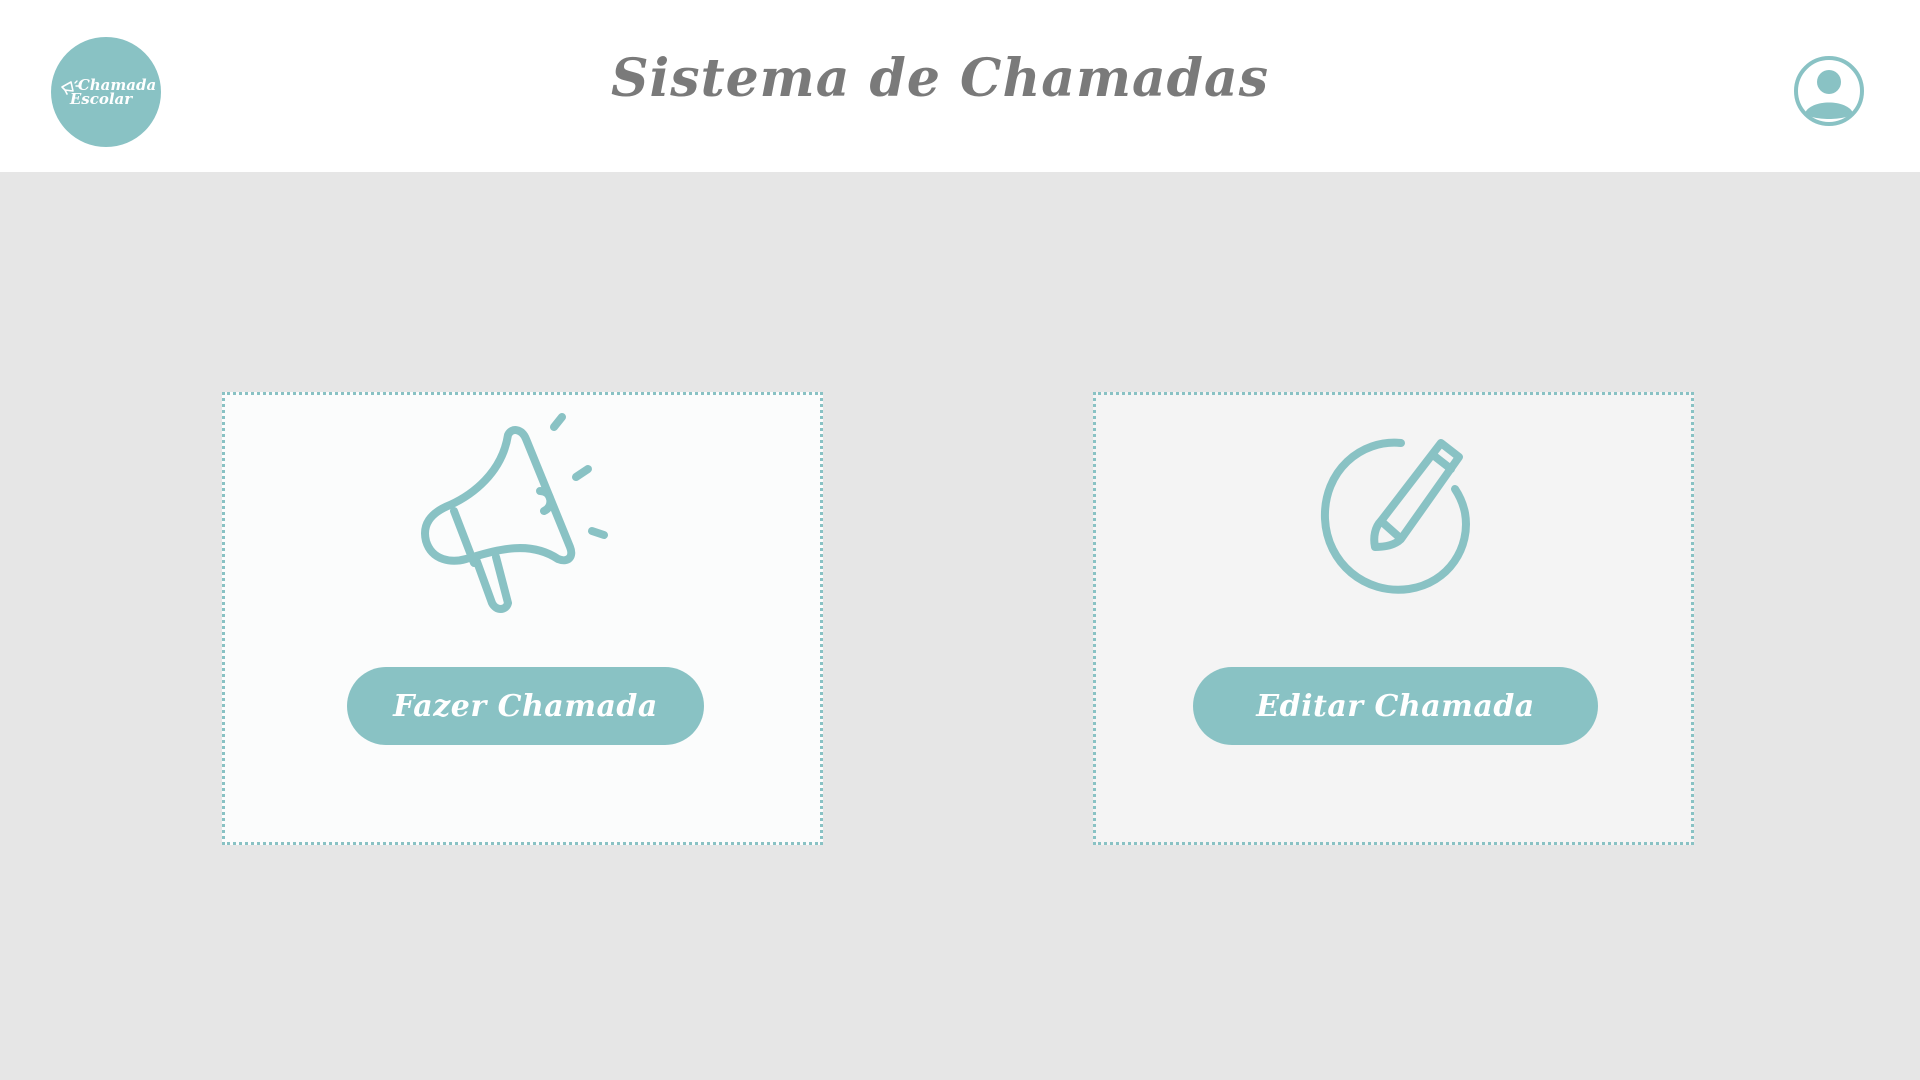 The image size is (1920, 1080). Describe the element at coordinates (940, 78) in the screenshot. I see `page-title: Sistema de Chamadas` at that location.